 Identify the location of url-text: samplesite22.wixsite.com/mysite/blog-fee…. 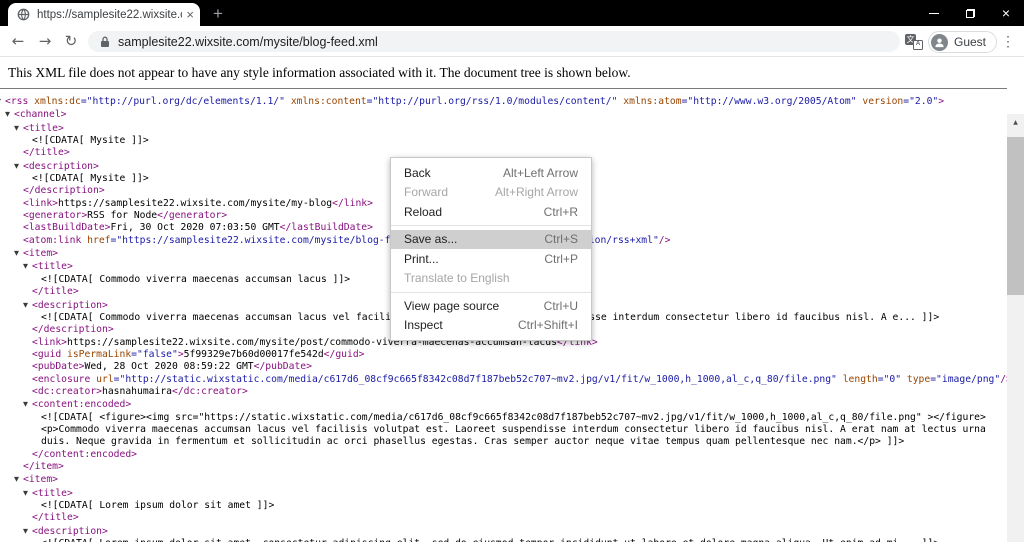
(248, 41).